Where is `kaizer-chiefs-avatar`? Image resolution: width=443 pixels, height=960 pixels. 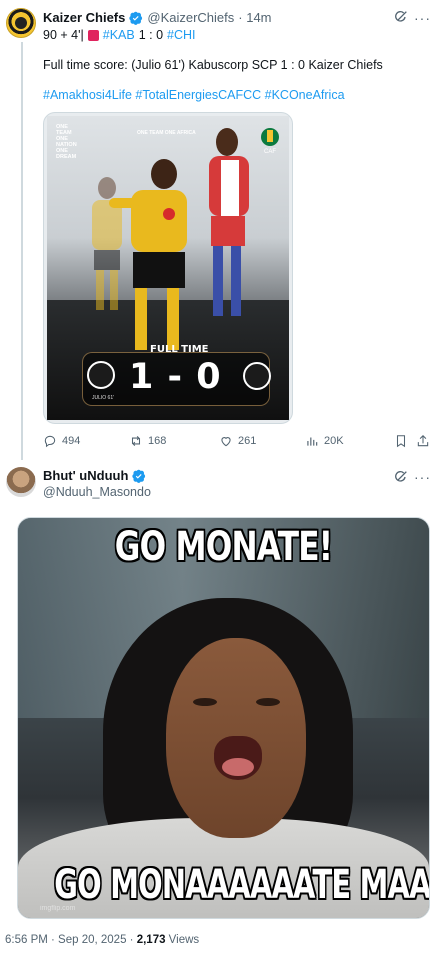
kaizer-chiefs-avatar is located at coordinates (21, 23).